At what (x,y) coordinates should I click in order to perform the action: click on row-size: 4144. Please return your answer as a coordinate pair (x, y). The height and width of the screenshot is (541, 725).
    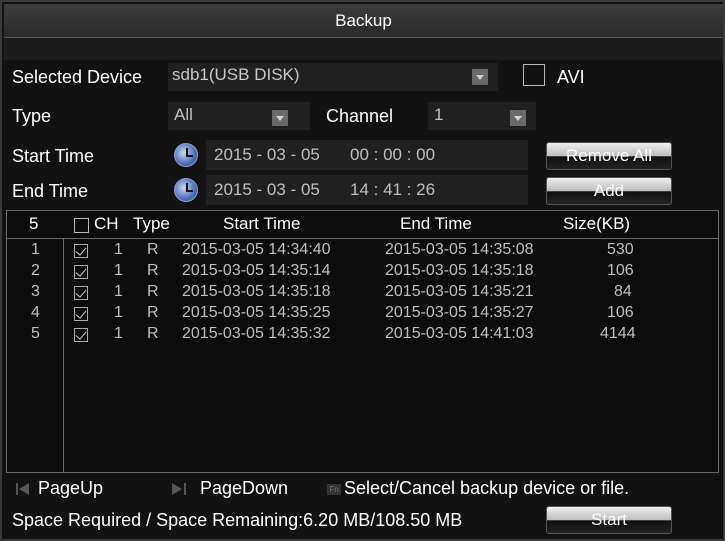
    Looking at the image, I should click on (618, 333).